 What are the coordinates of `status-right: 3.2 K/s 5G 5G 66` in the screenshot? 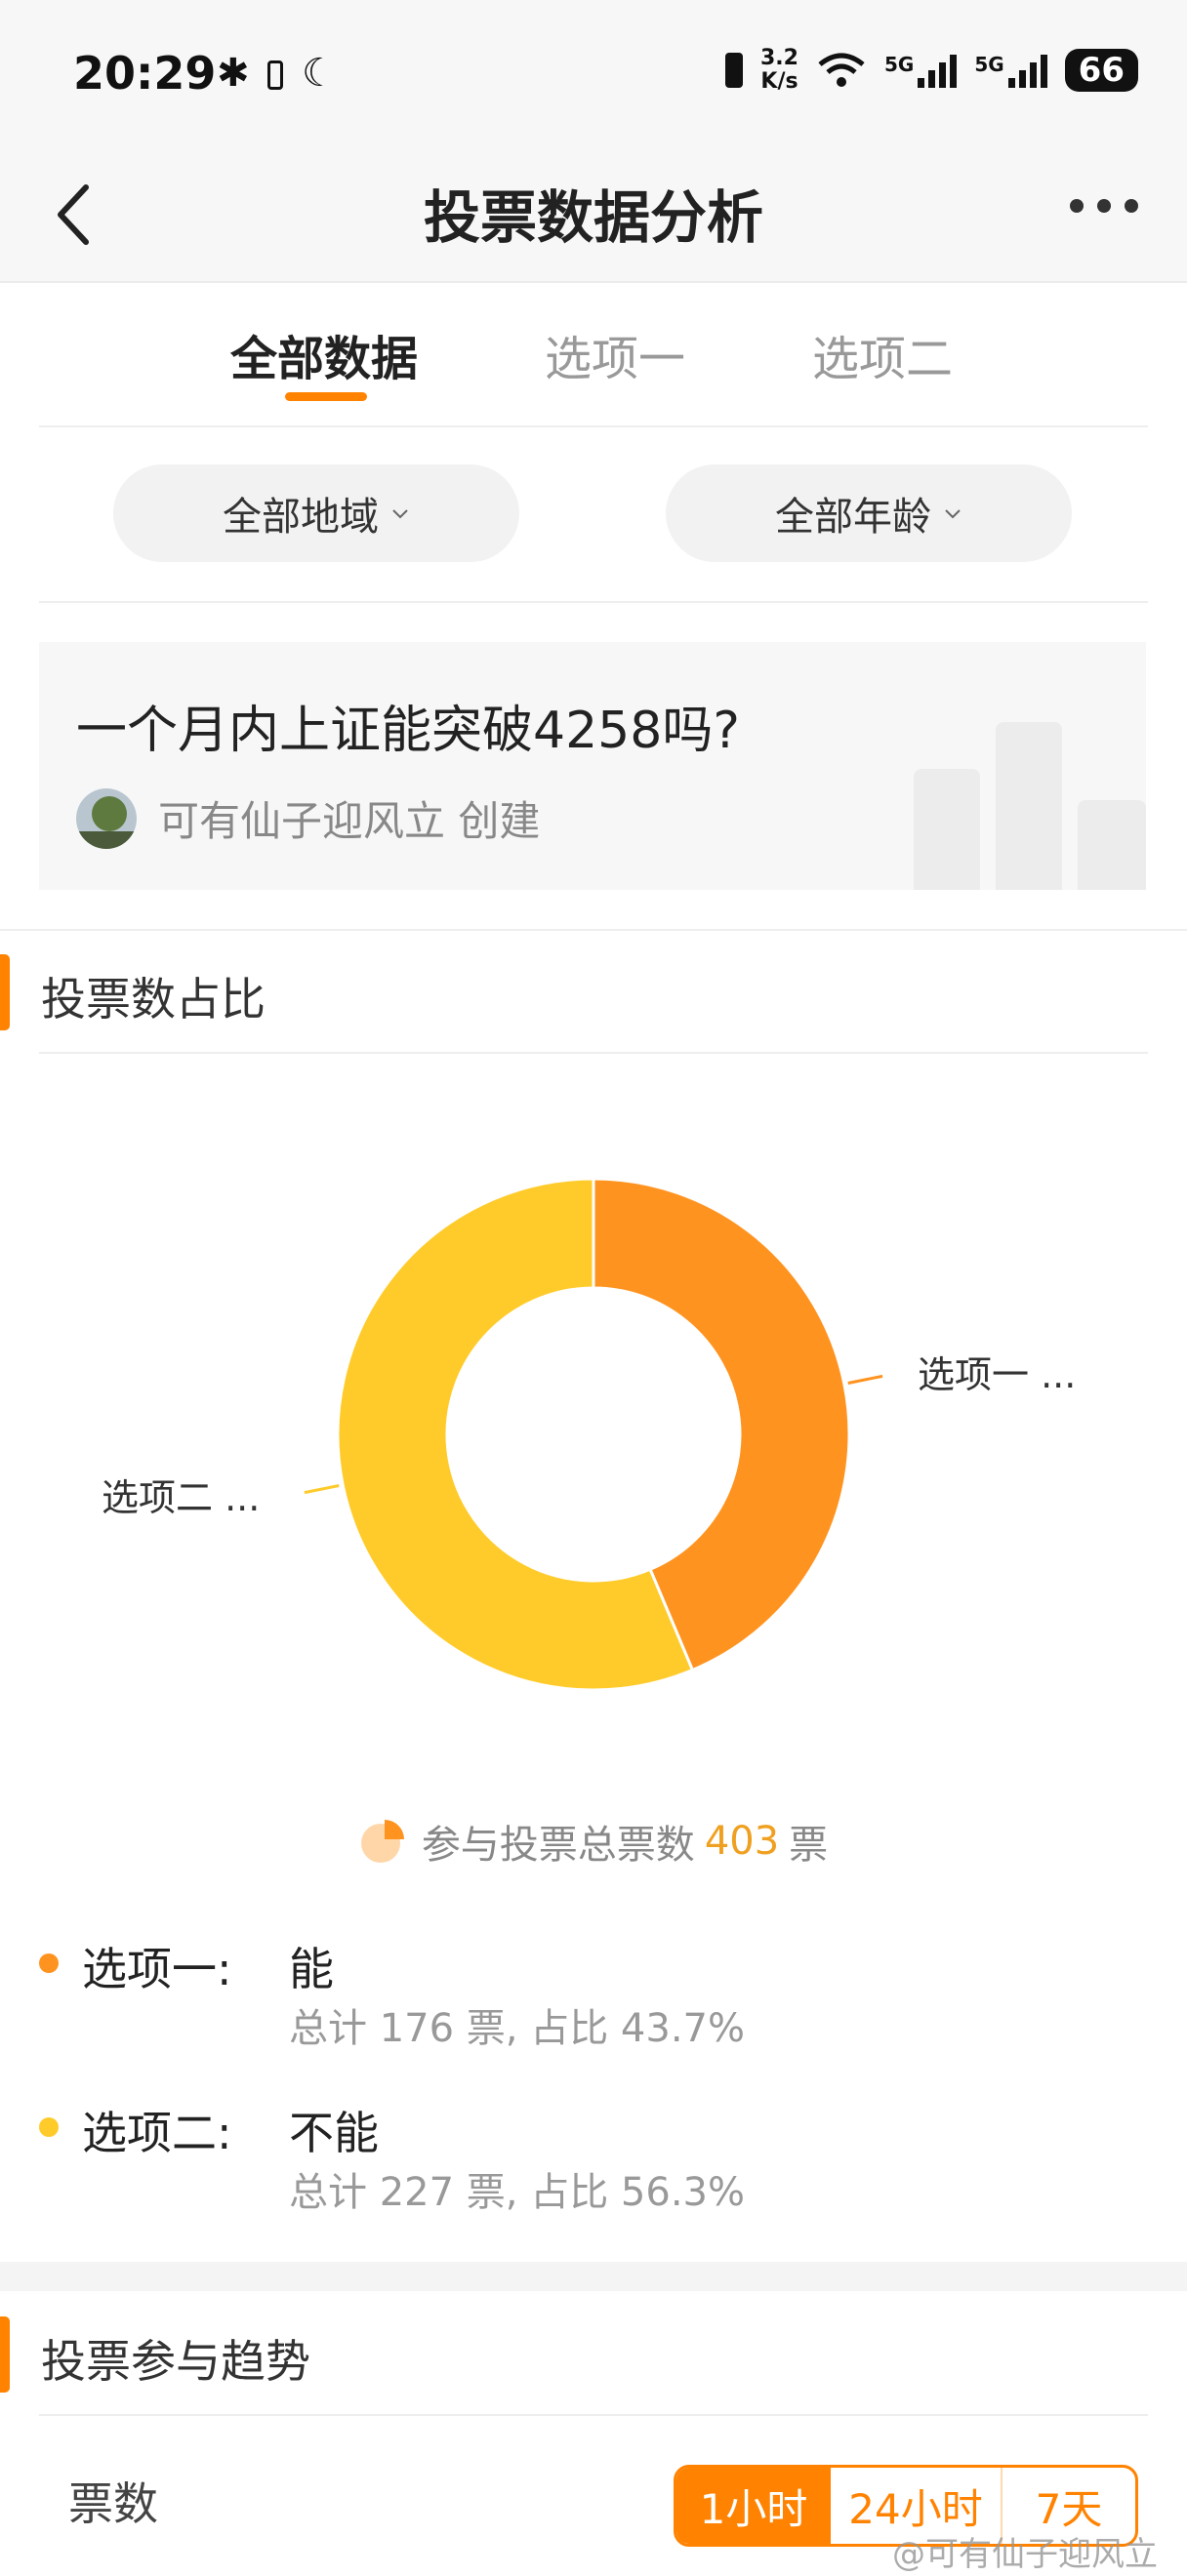 It's located at (931, 70).